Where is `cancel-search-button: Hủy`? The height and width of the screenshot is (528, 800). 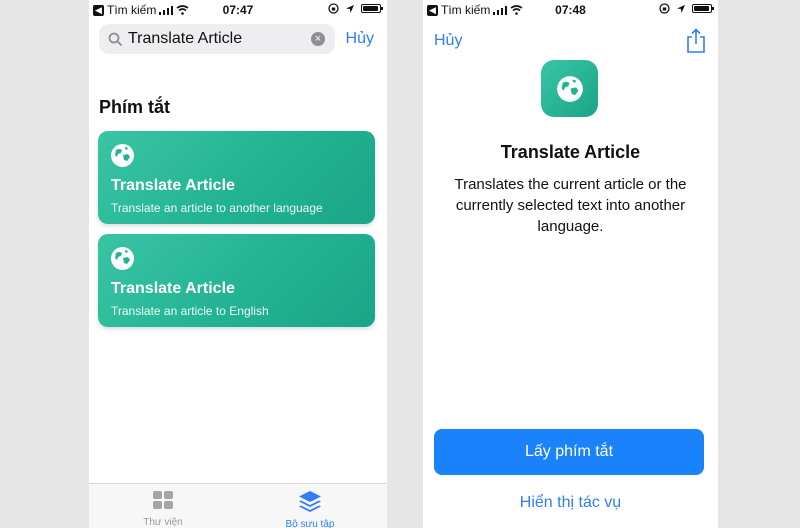 cancel-search-button: Hủy is located at coordinates (360, 39).